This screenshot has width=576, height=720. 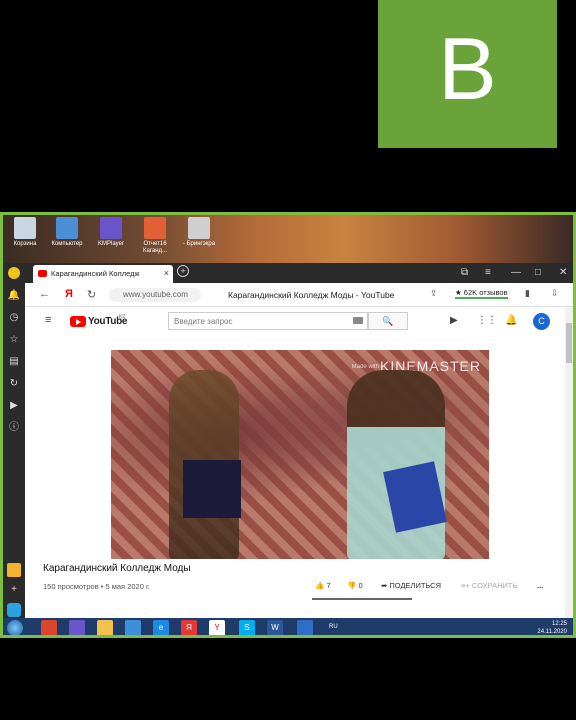 I want to click on taskbar-explorer-icon, so click(x=105, y=627).